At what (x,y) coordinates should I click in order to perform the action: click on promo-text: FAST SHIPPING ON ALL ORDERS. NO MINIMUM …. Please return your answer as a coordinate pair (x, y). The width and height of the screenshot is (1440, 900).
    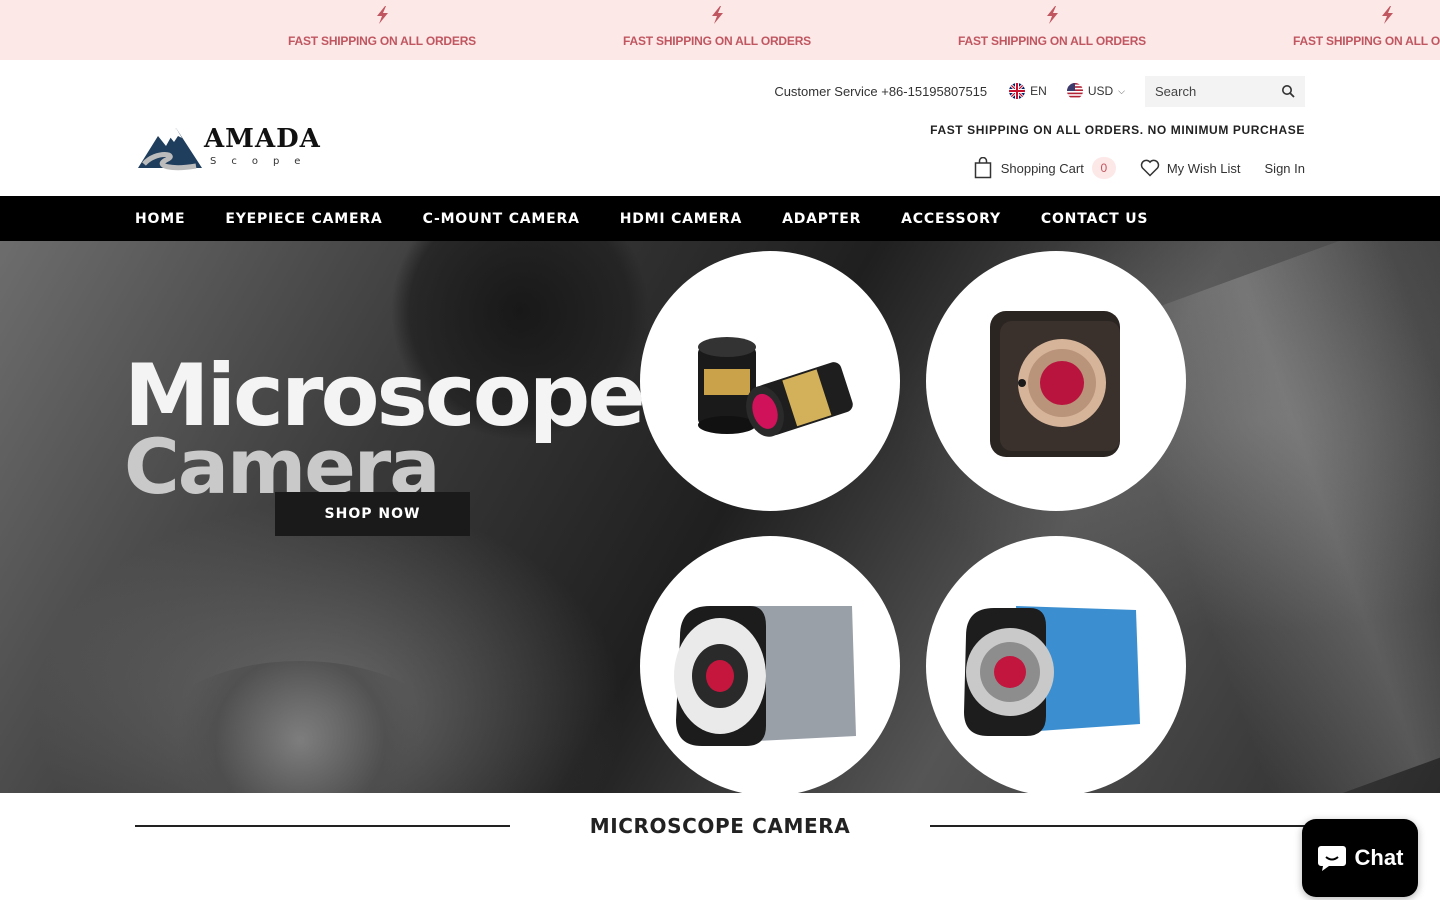
    Looking at the image, I should click on (1117, 130).